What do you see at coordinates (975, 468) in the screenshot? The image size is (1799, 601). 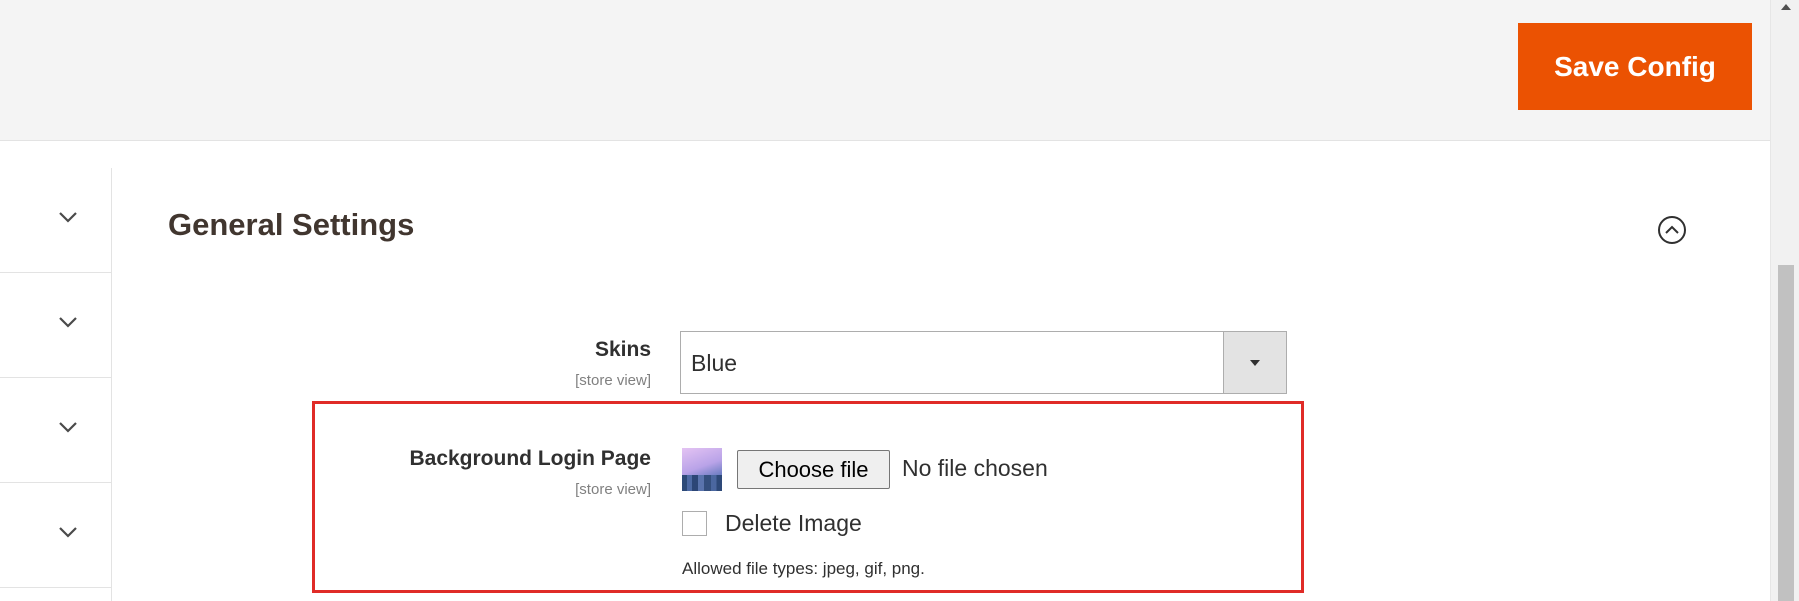 I see `file-status-text: No file chosen` at bounding box center [975, 468].